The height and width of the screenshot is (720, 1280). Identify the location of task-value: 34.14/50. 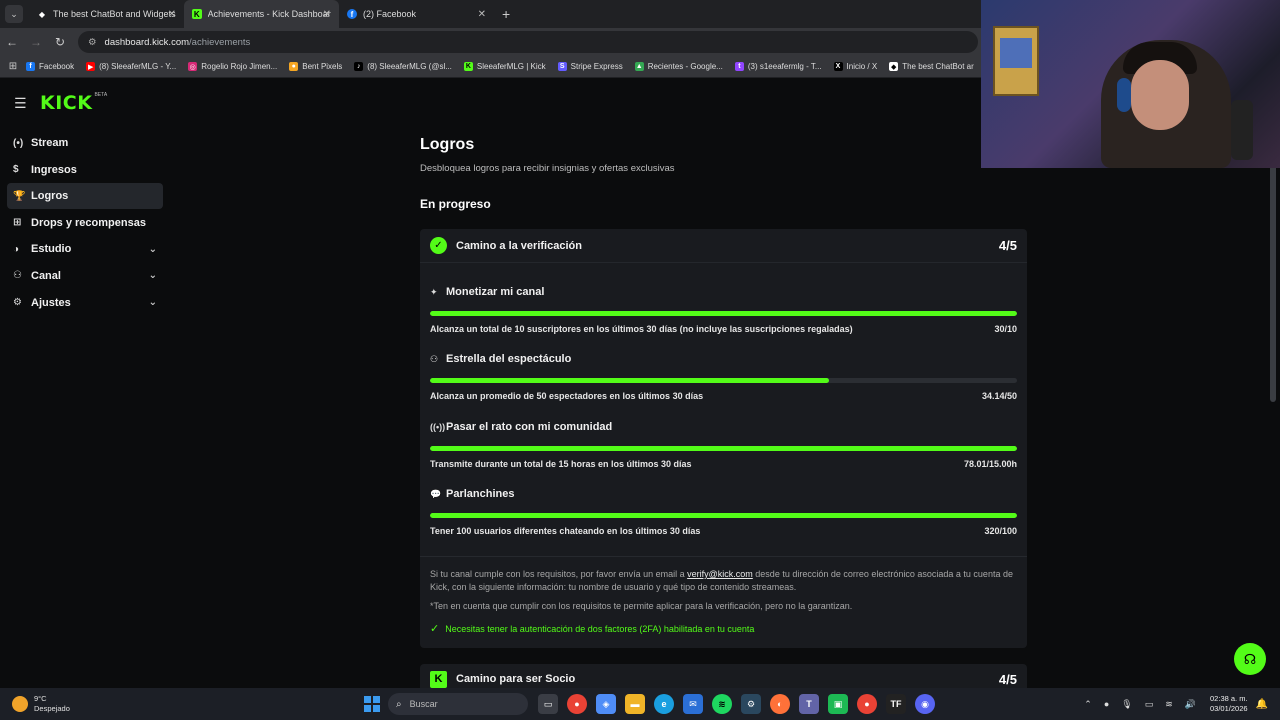
(999, 396).